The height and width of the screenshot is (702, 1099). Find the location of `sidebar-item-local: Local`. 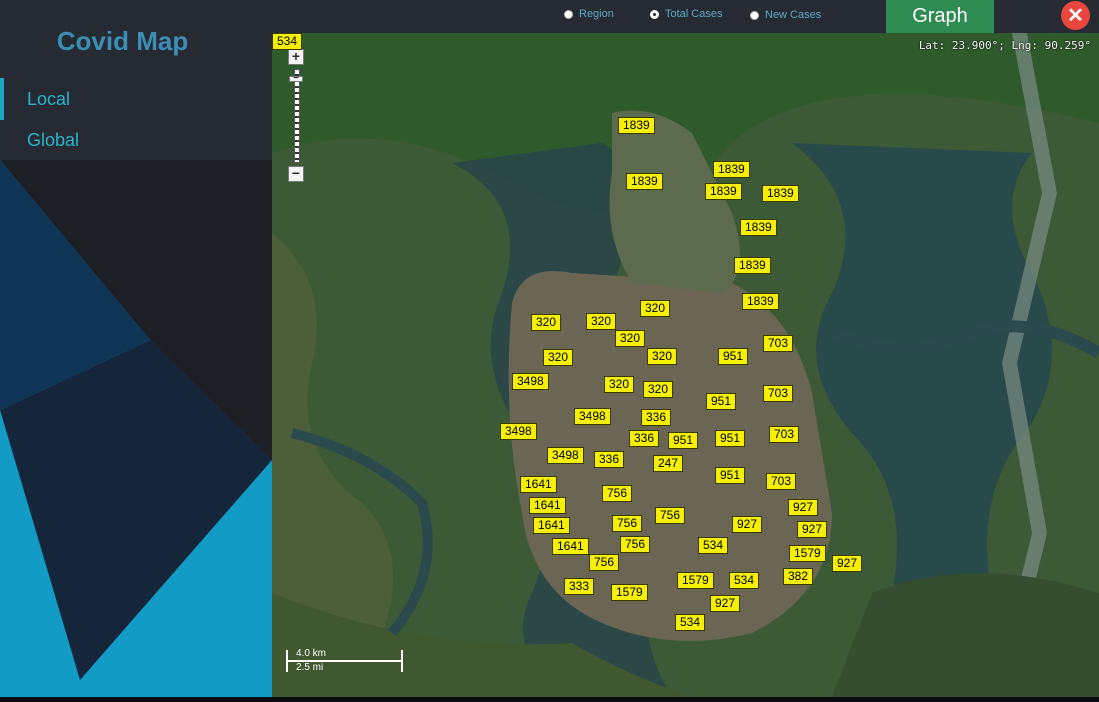

sidebar-item-local: Local is located at coordinates (136, 99).